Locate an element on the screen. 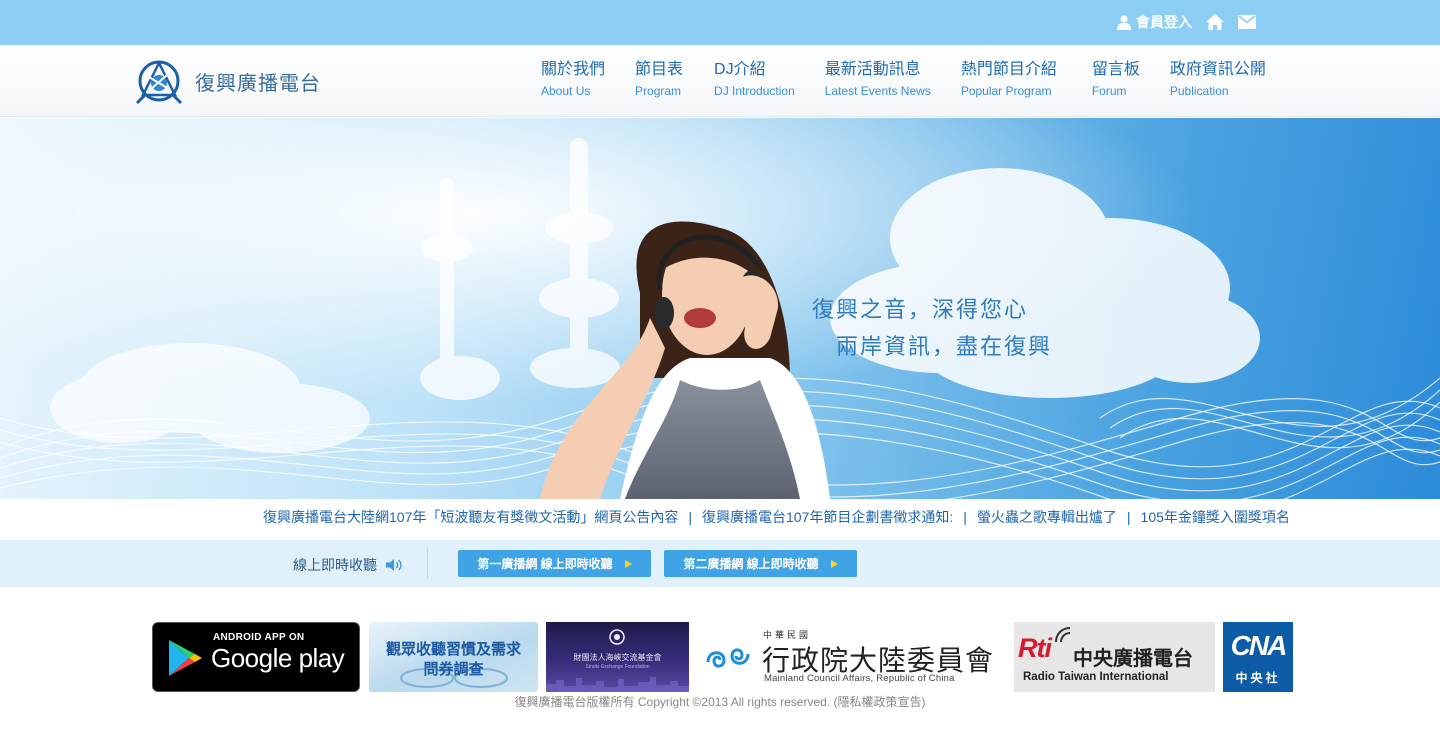 This screenshot has width=1440, height=735. city-skyline-decoration is located at coordinates (617, 684).